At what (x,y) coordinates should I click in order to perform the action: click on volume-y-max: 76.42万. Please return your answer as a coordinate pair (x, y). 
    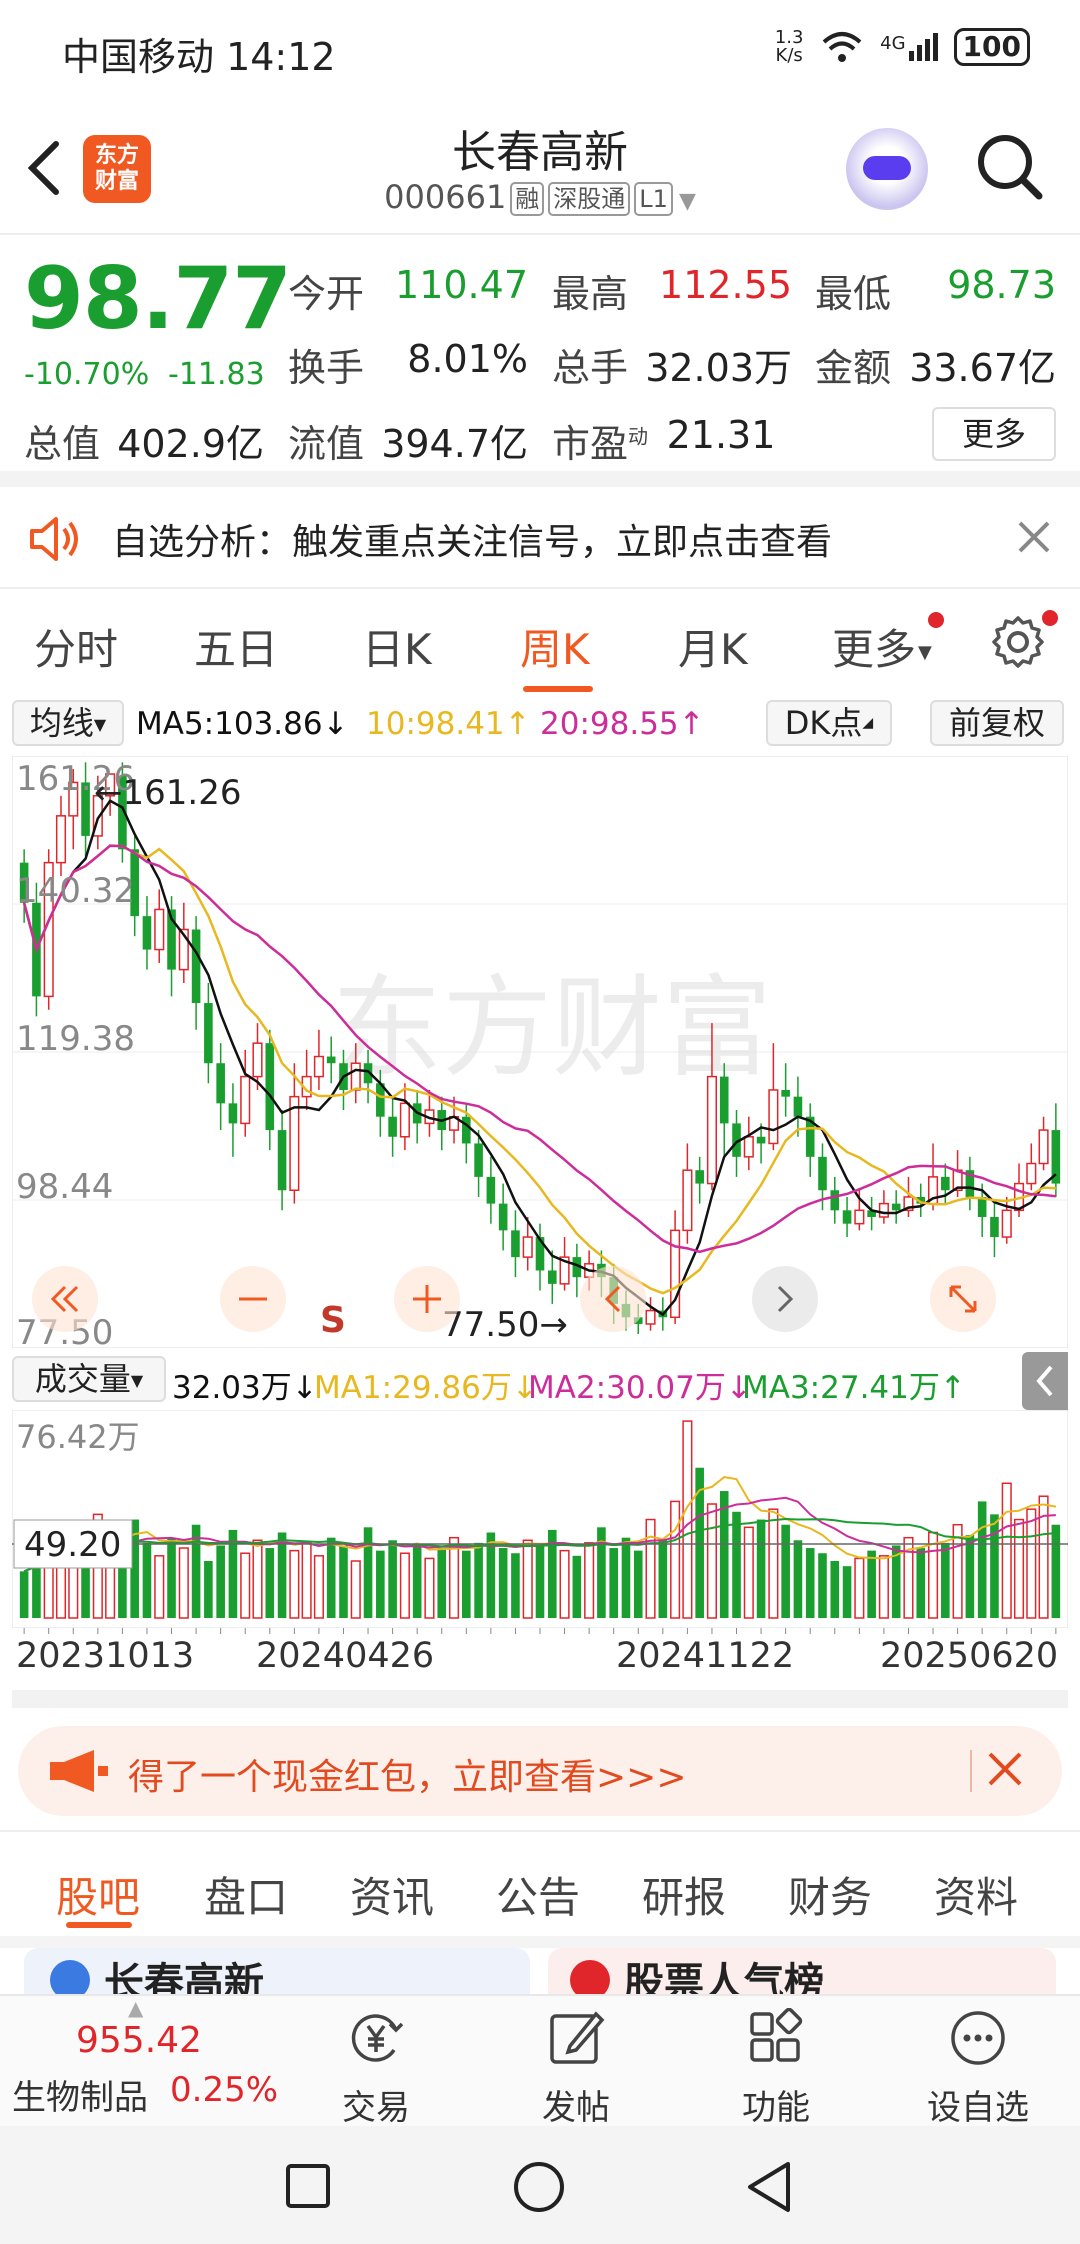
    Looking at the image, I should click on (78, 1437).